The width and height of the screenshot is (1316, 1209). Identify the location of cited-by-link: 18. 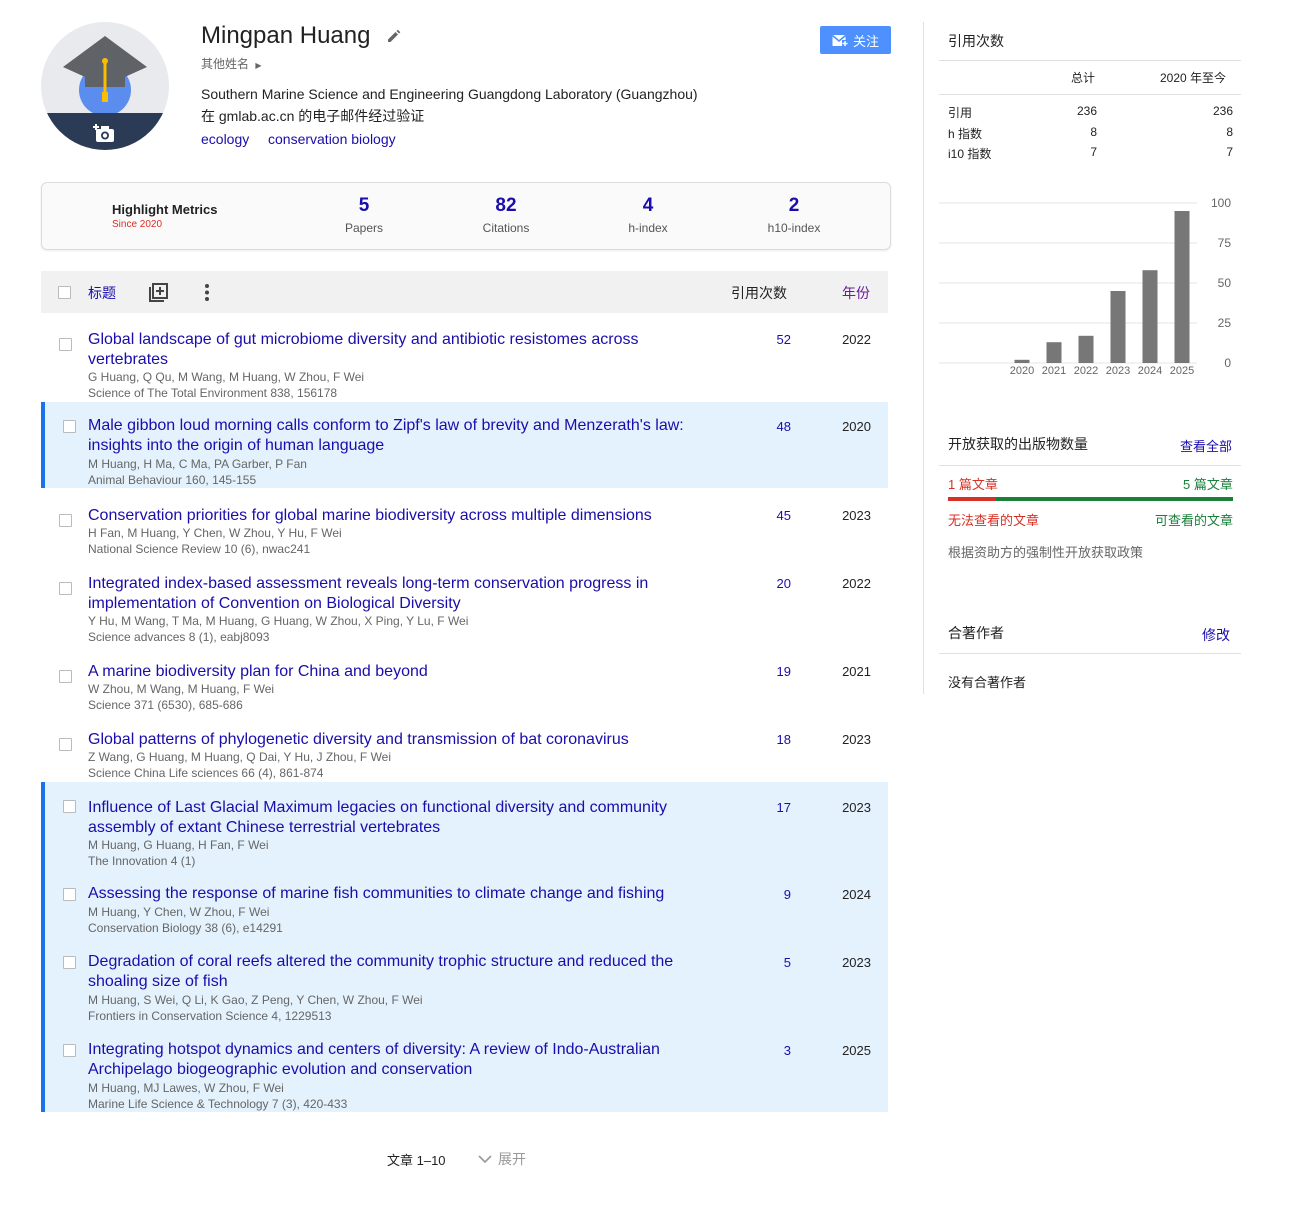
(766, 740).